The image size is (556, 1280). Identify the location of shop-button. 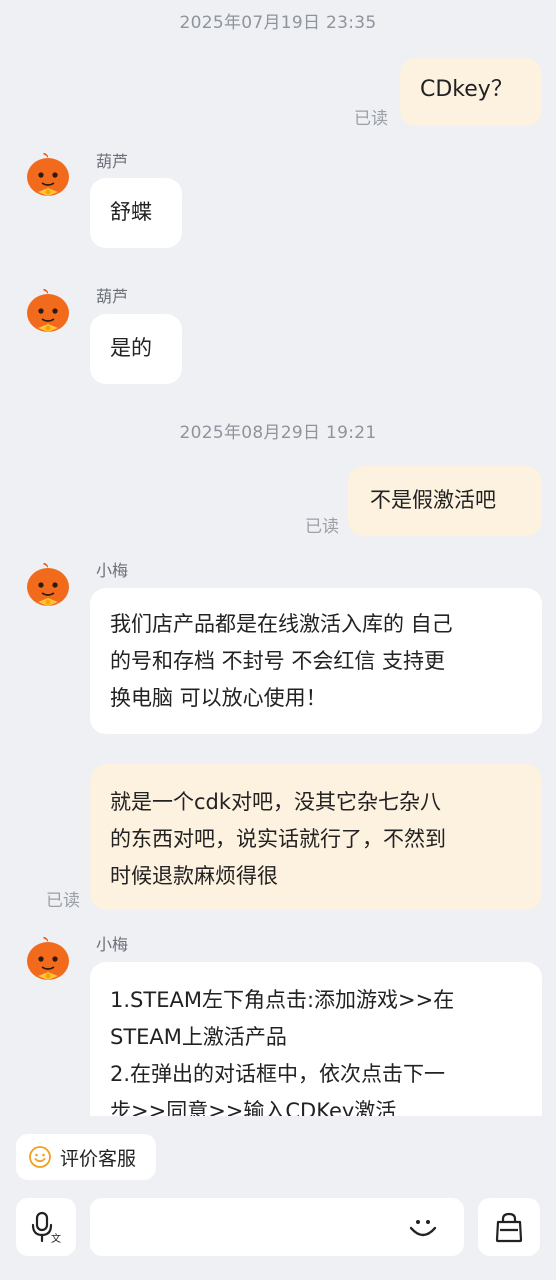
(509, 1227).